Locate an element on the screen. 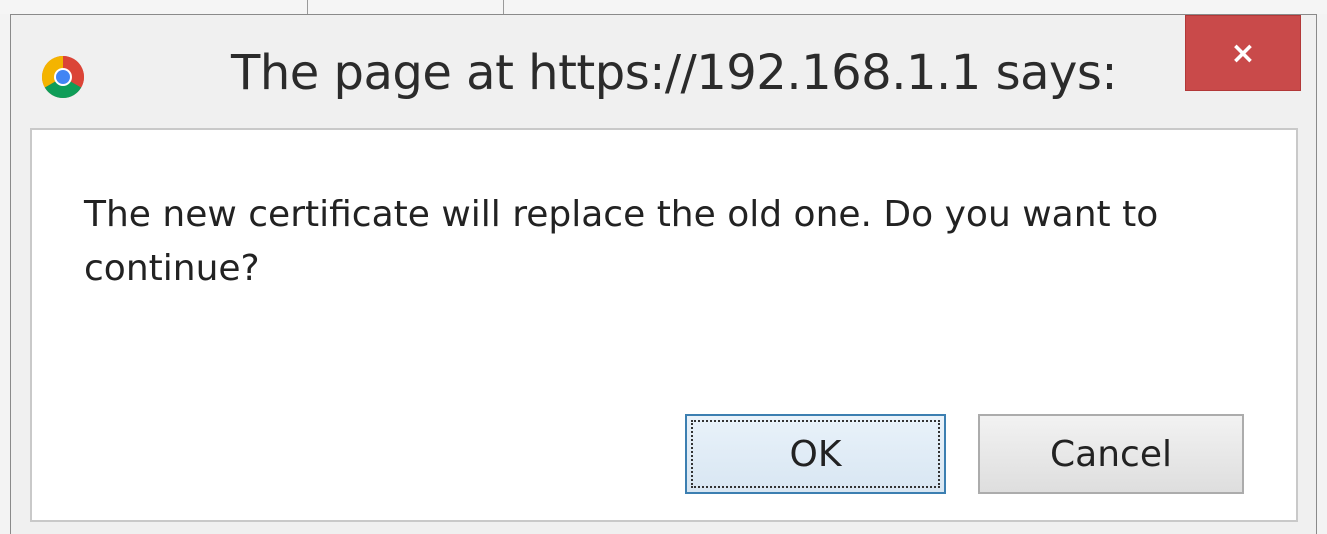 This screenshot has width=1327, height=534. chrome-icon is located at coordinates (63, 77).